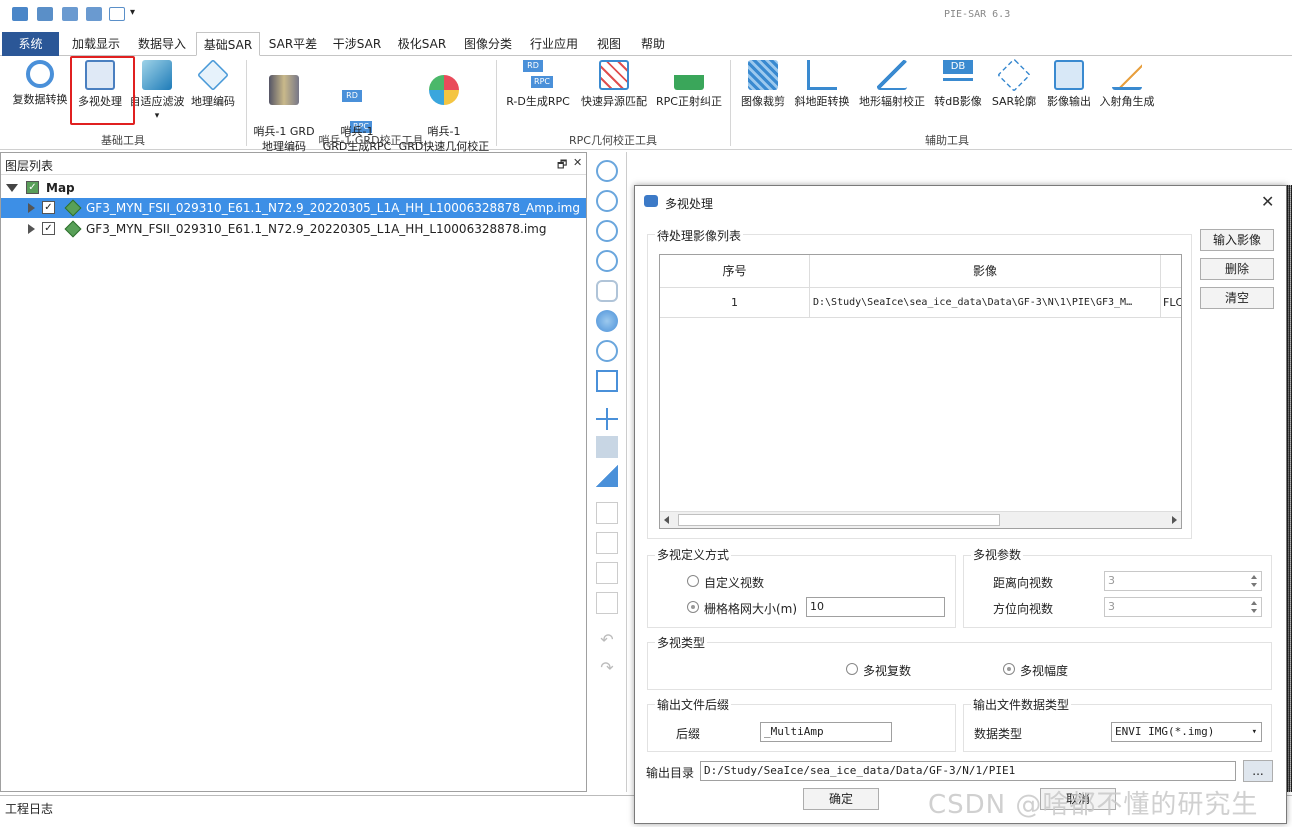 This screenshot has width=1292, height=827. What do you see at coordinates (693, 607) in the screenshot?
I see `grid-size-radio` at bounding box center [693, 607].